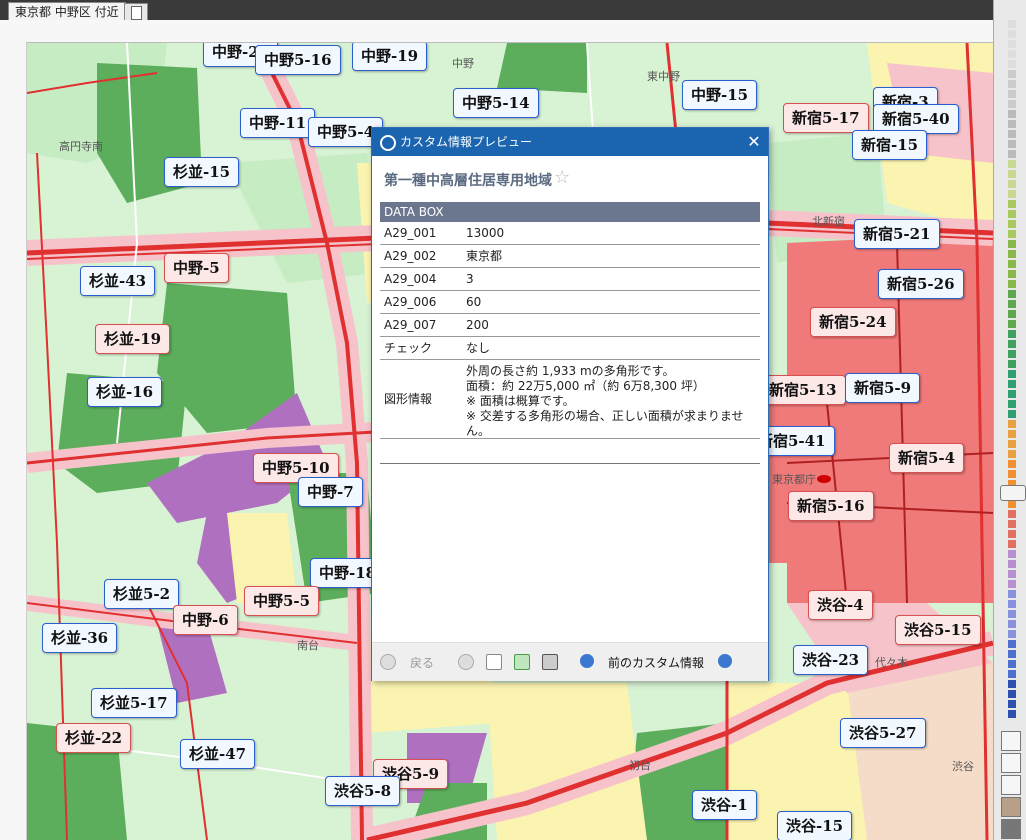 This screenshot has height=840, width=1026. What do you see at coordinates (202, 172) in the screenshot?
I see `map-label: 杉並-15` at bounding box center [202, 172].